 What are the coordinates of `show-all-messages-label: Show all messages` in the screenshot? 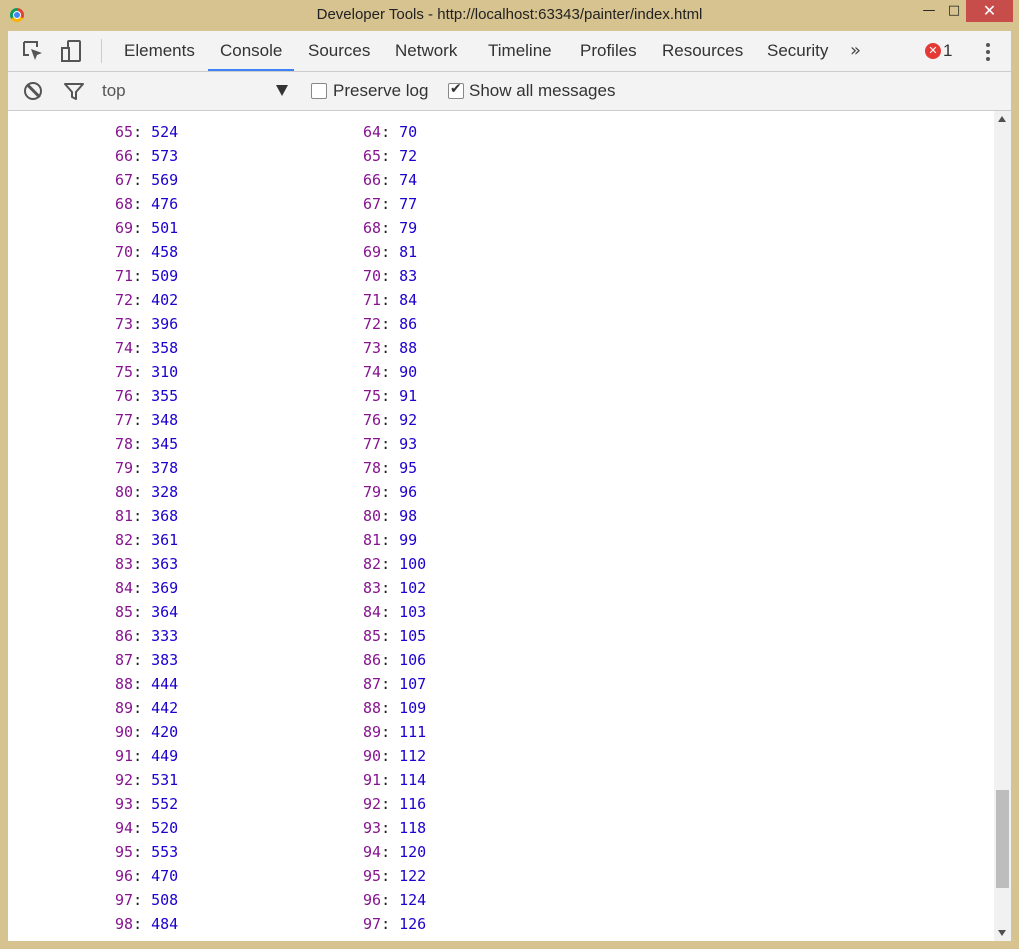 It's located at (542, 91).